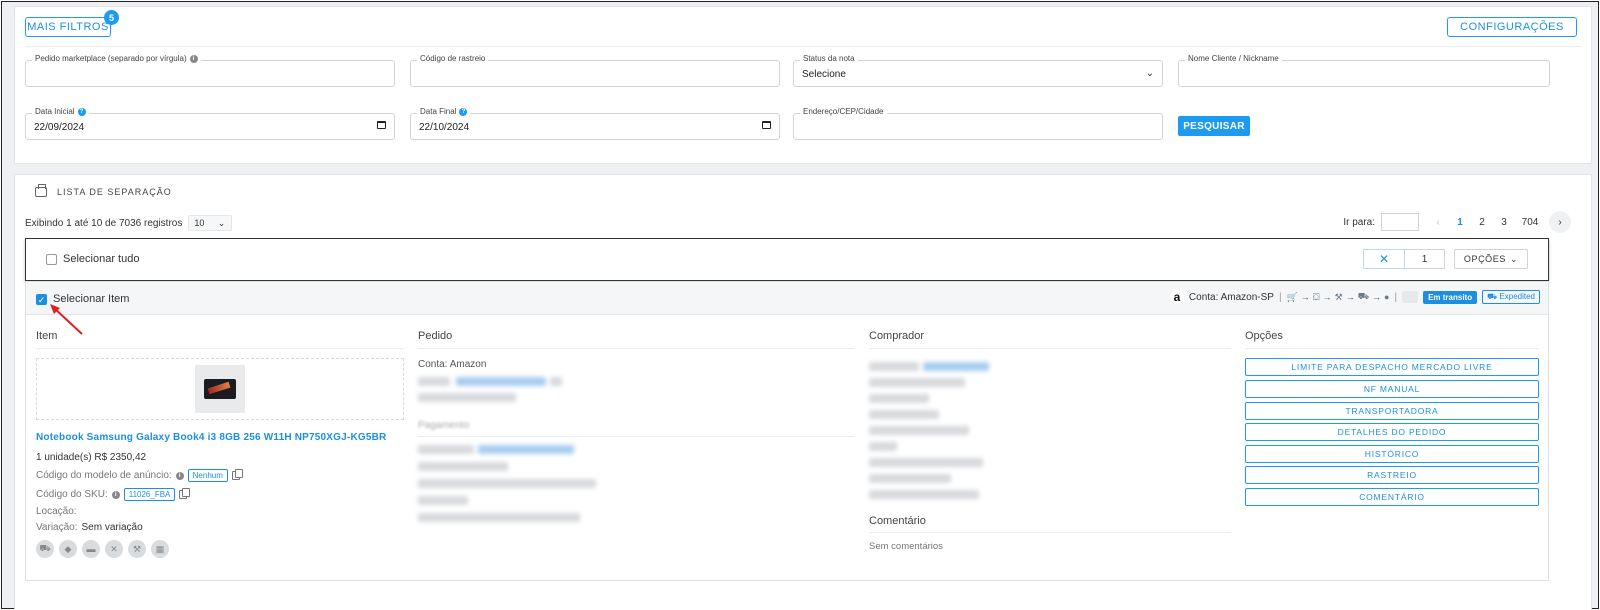 The image size is (1600, 610). What do you see at coordinates (210, 123) in the screenshot?
I see `data-inicial-field: Data Inicial? 22/09/2024` at bounding box center [210, 123].